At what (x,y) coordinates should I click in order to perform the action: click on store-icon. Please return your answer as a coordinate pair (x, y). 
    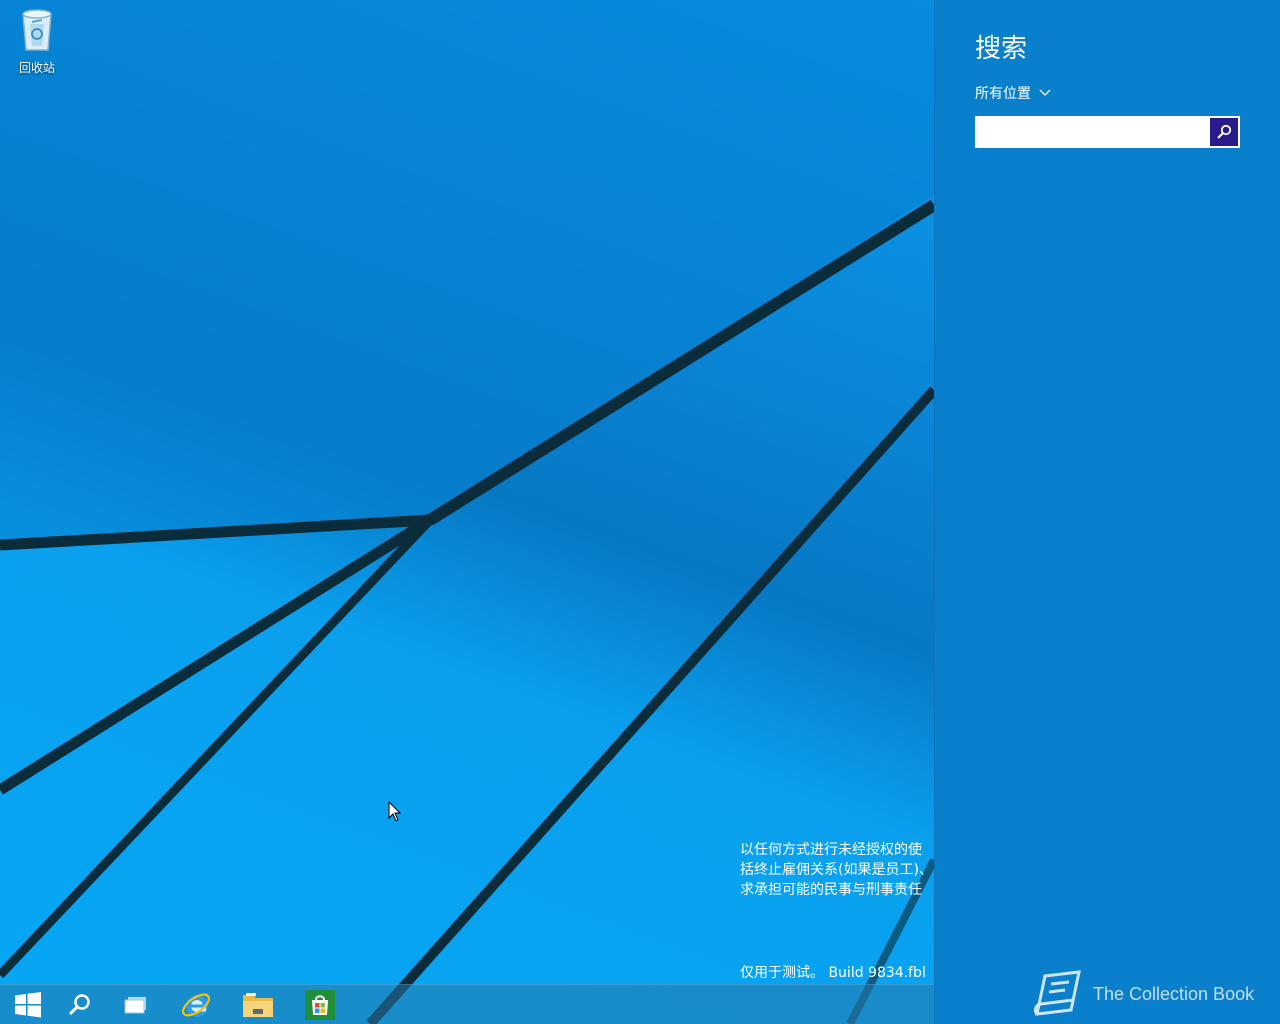
    Looking at the image, I should click on (320, 1005).